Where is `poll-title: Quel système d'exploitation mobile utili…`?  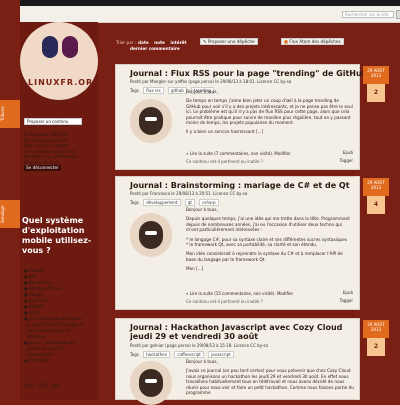 poll-title: Quel système d'exploitation mobile utili… is located at coordinates (57, 235).